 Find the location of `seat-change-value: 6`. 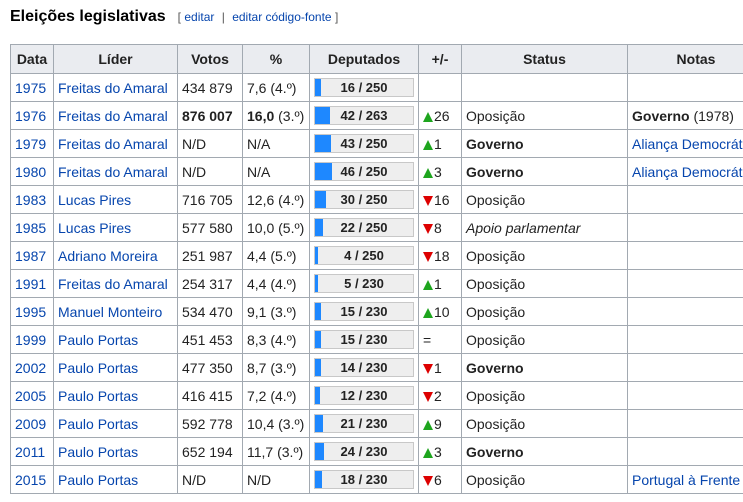

seat-change-value: 6 is located at coordinates (438, 479).